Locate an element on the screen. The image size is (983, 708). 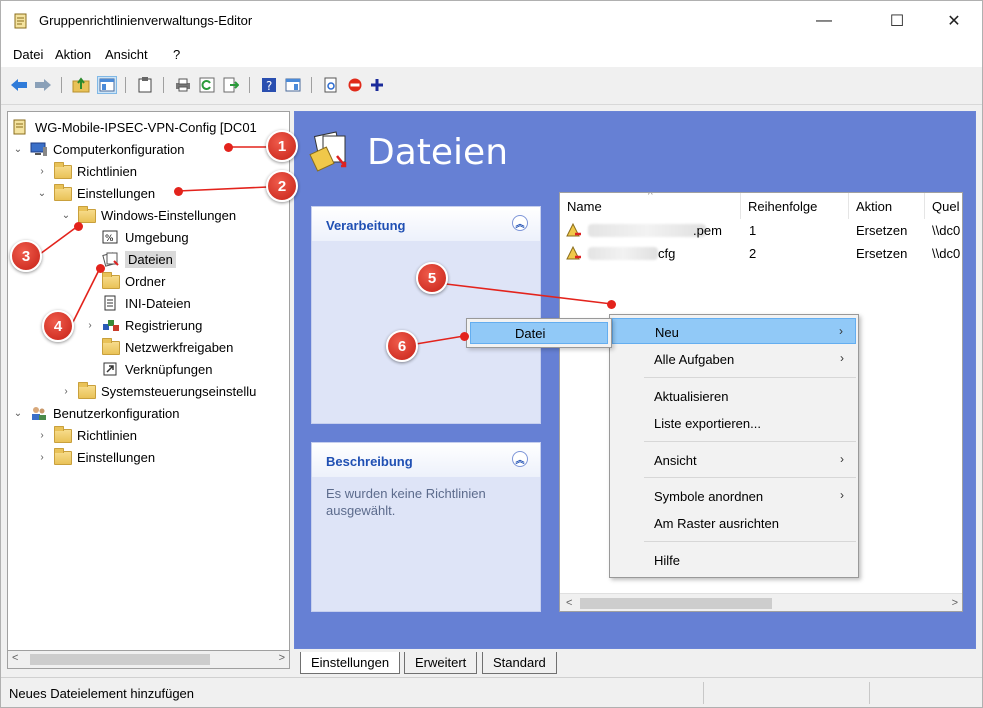
redacted-filename is located at coordinates (647, 230).